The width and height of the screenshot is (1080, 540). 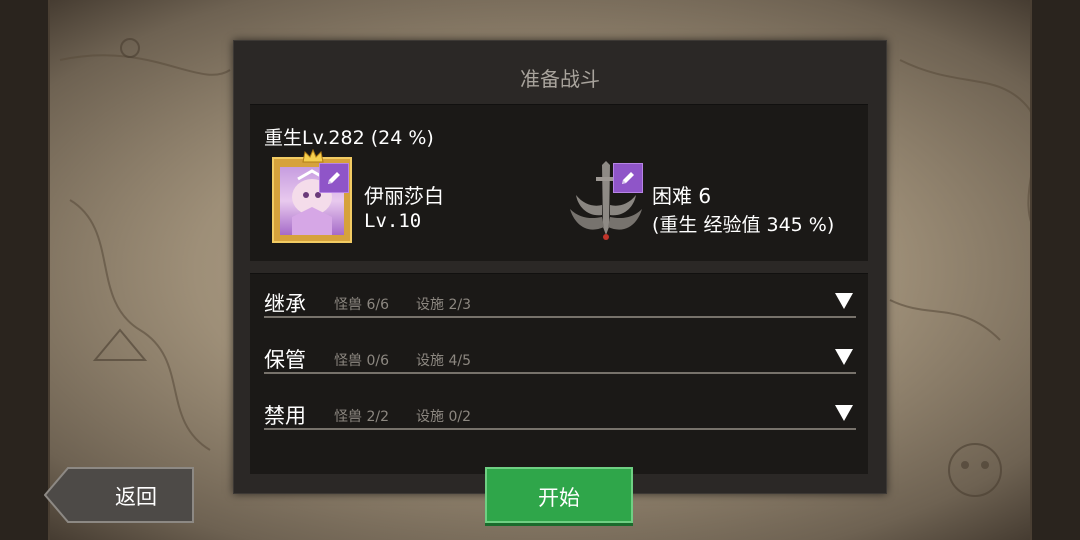 I want to click on difficulty-bonus: (重生 经验值 345 %), so click(x=743, y=225).